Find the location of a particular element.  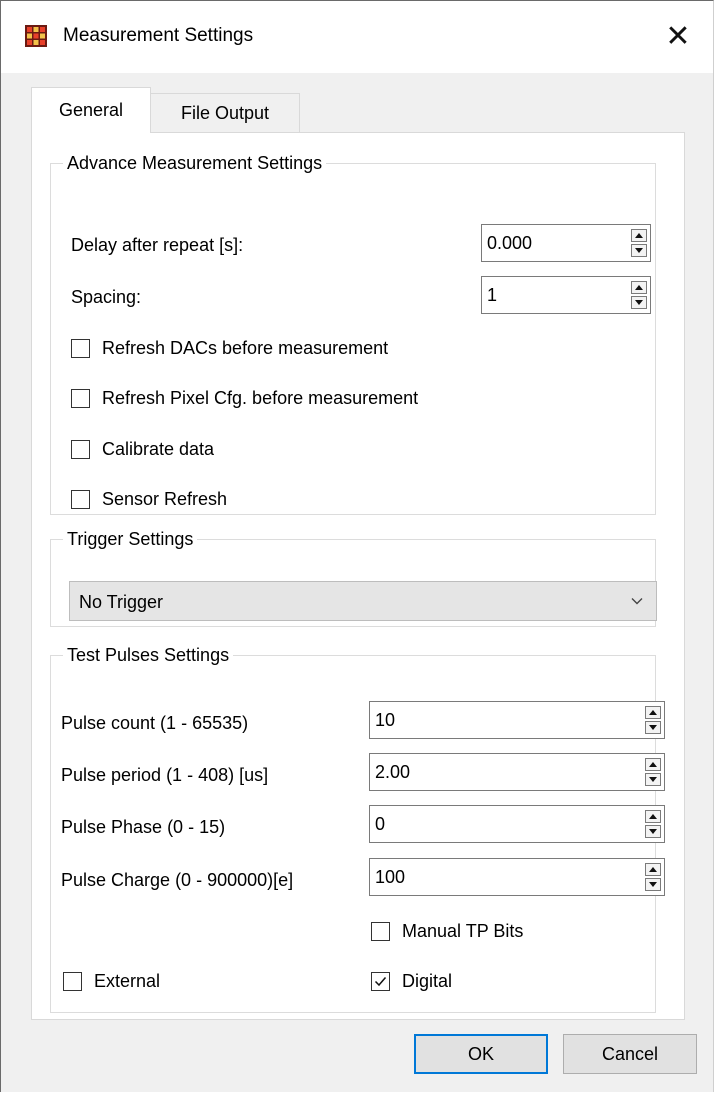

refresh-pixel-cfg-checkbox: Refresh Pixel Cfg. before measurement is located at coordinates (244, 398).